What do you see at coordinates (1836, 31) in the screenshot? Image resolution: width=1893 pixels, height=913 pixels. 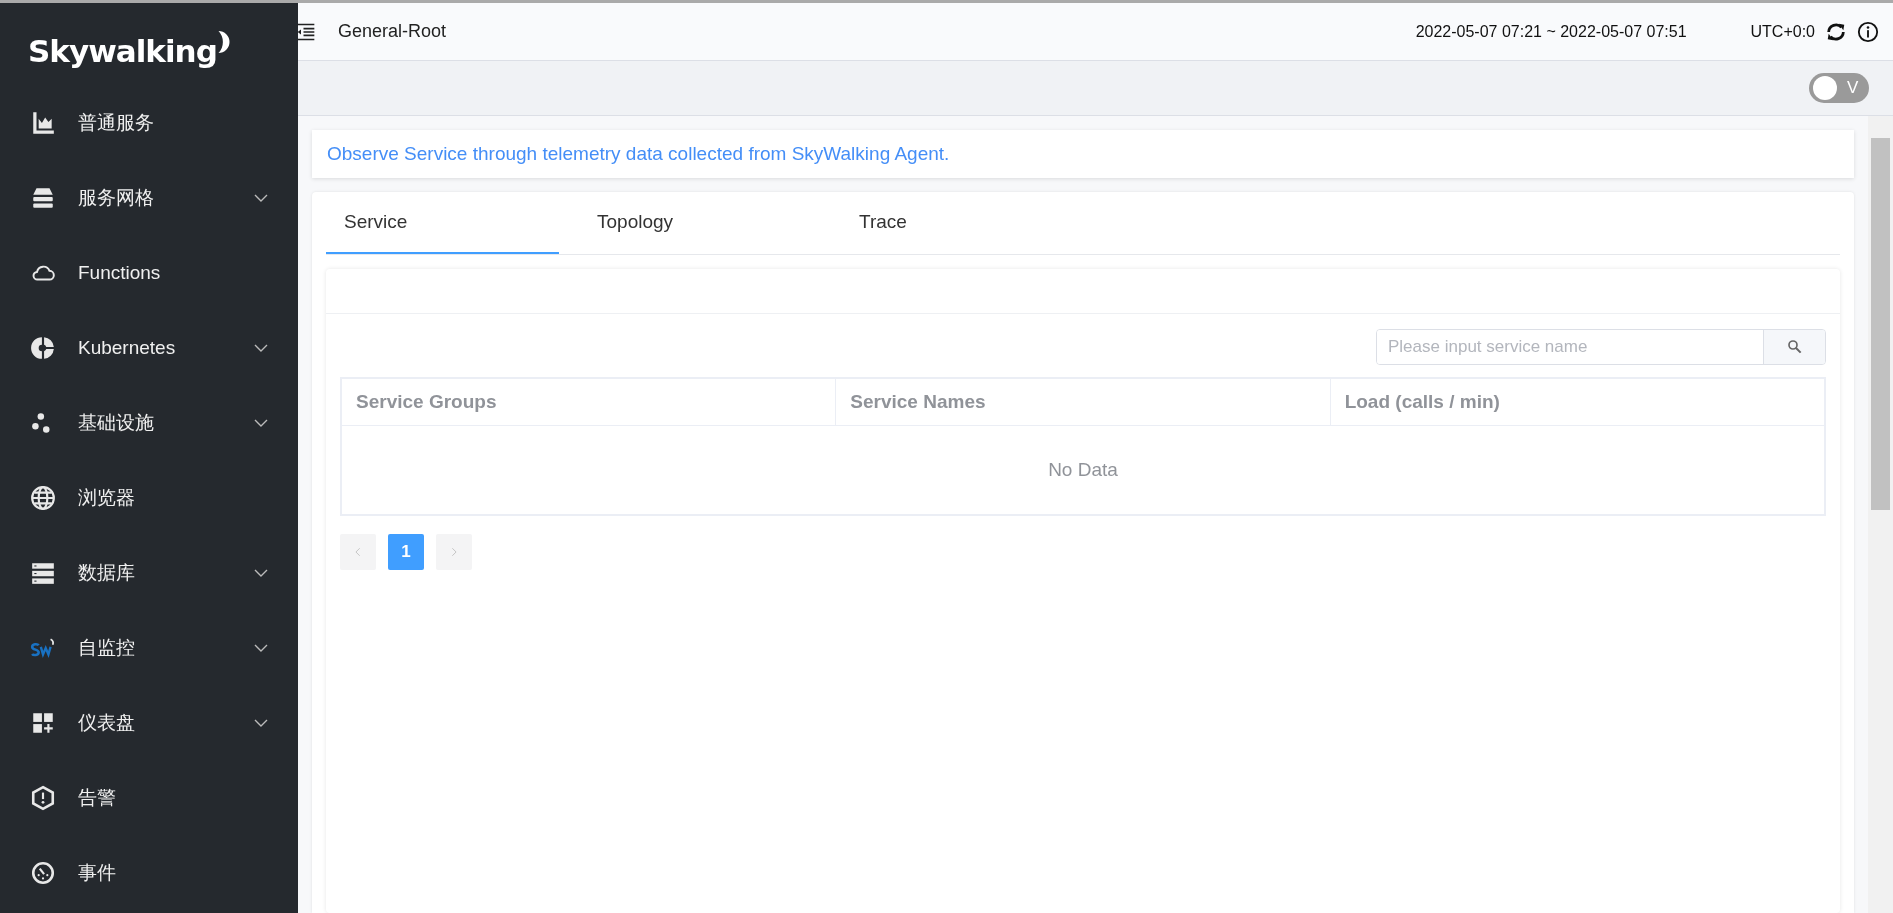 I see `refresh-icon` at bounding box center [1836, 31].